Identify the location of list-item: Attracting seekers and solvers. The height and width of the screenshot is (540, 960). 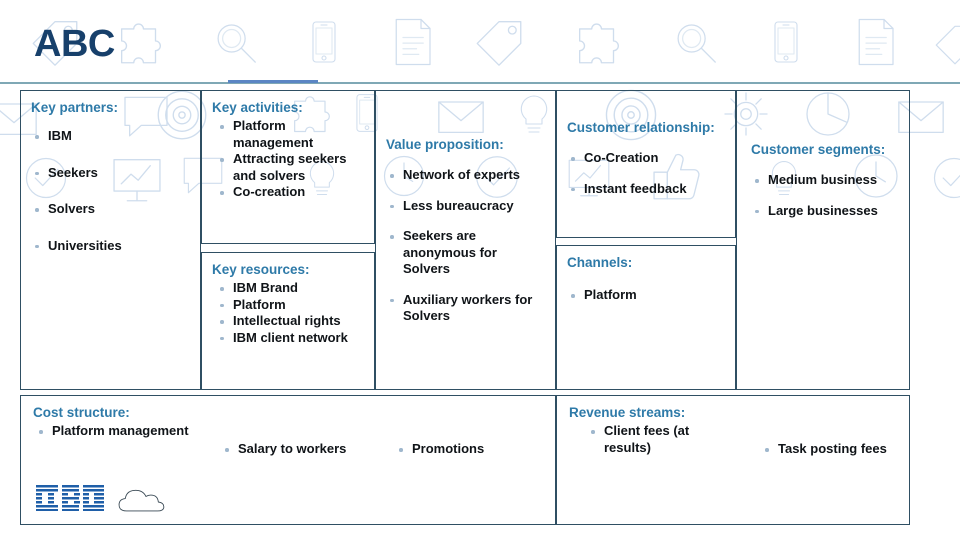
(290, 167).